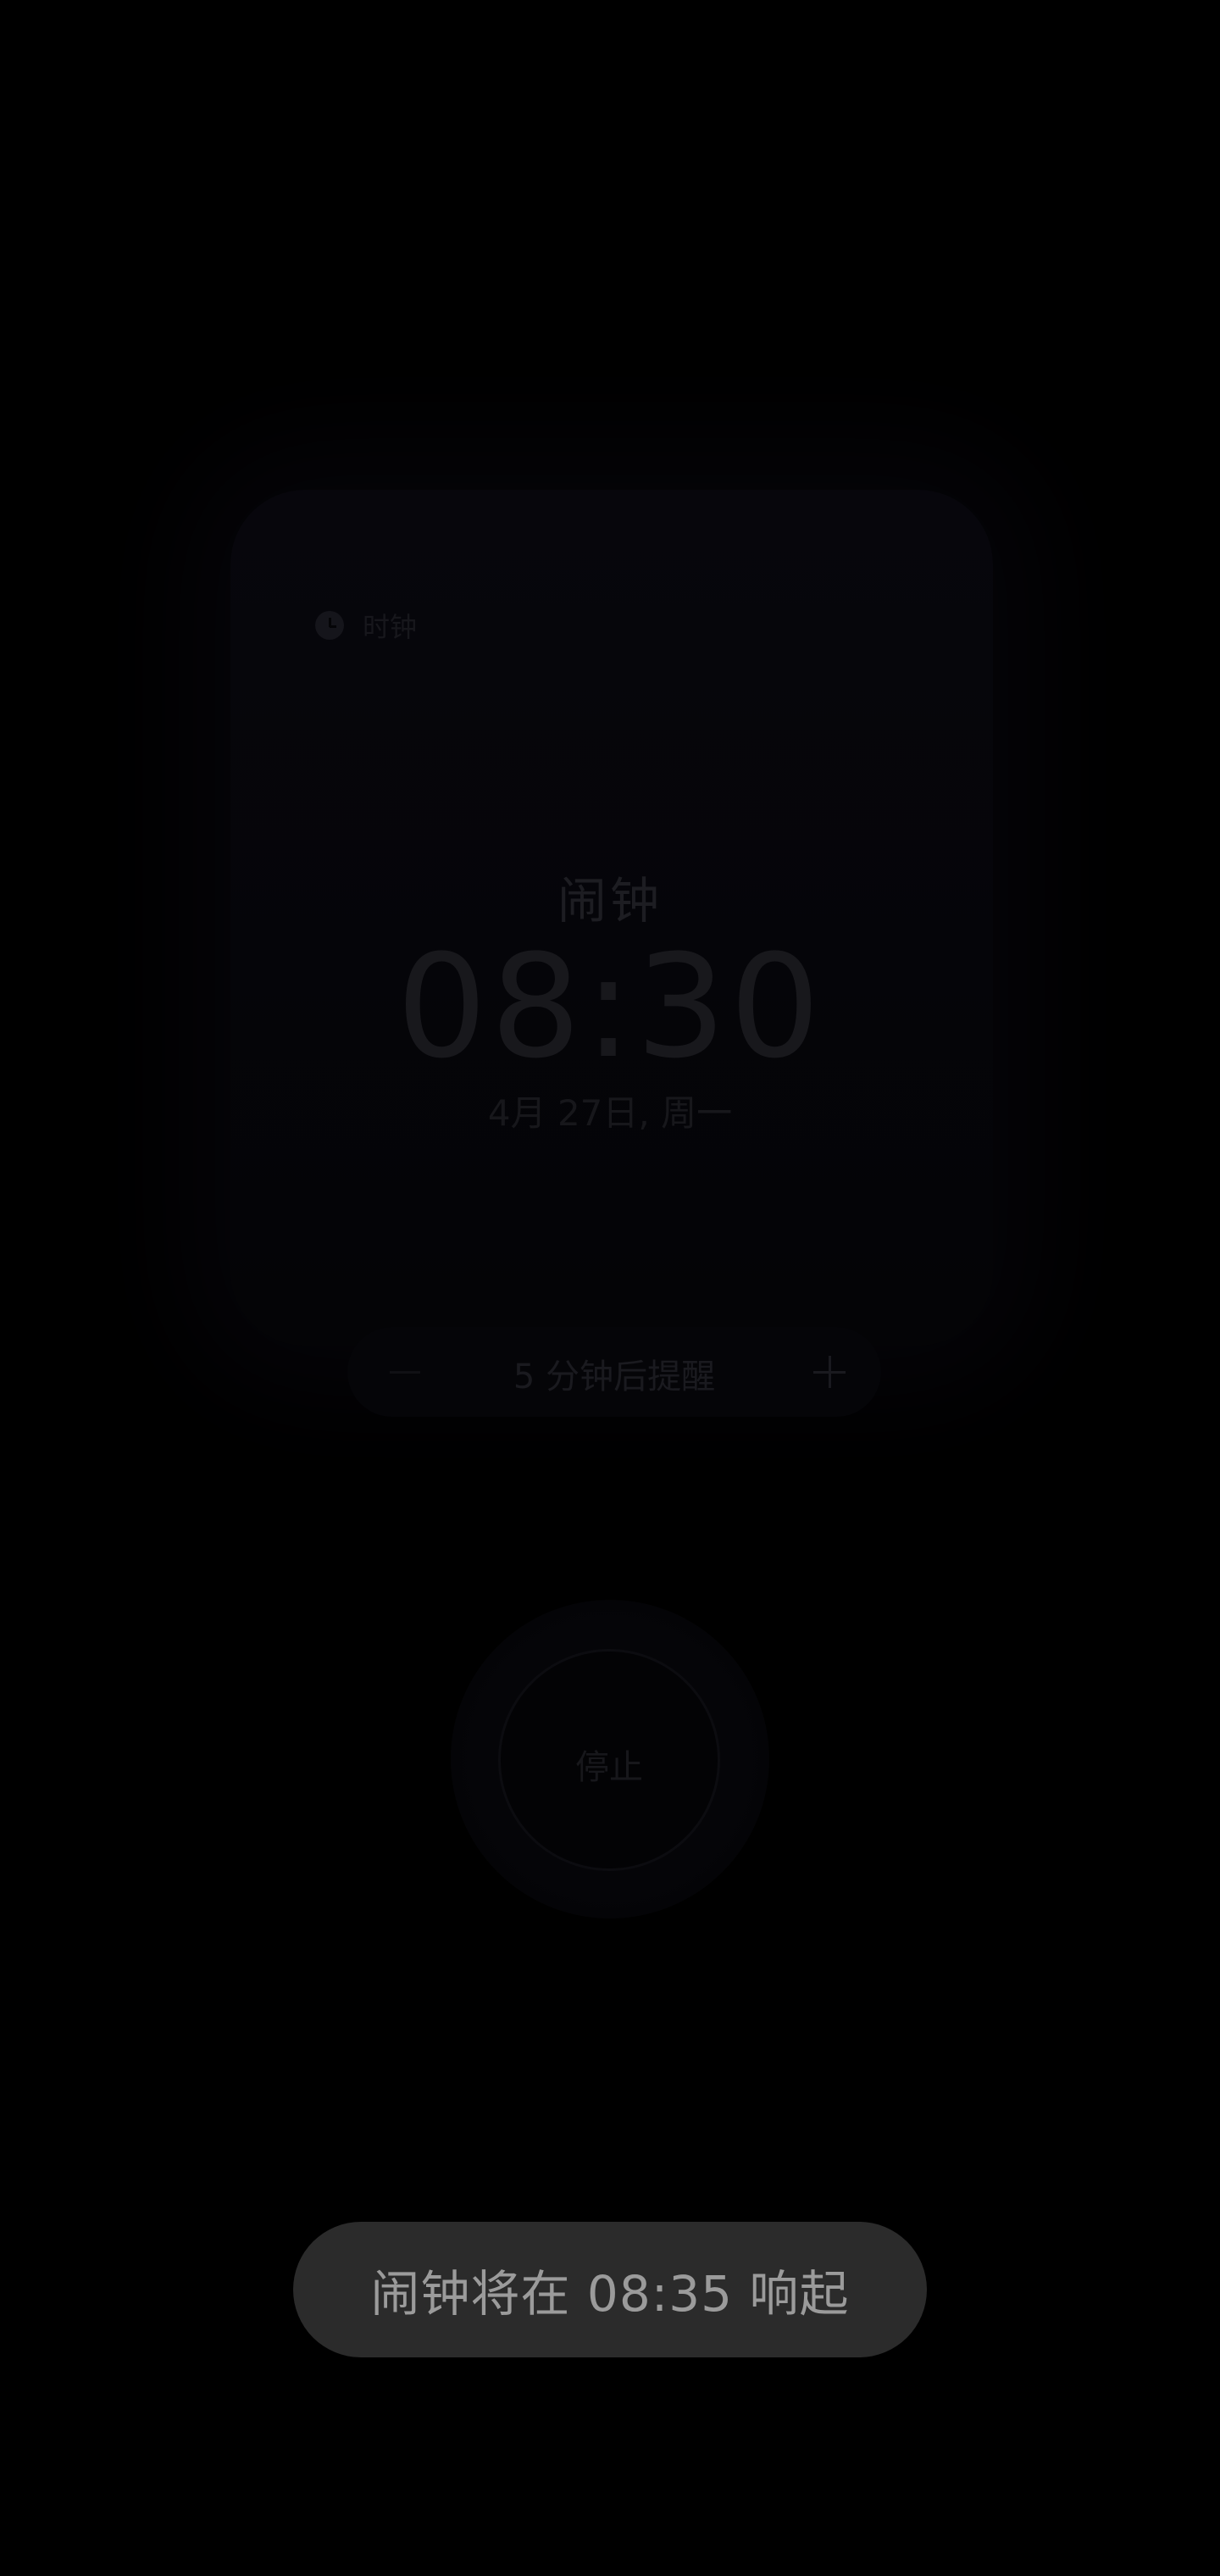  I want to click on snooze-toast: 闹钟将在 08:35 响起, so click(610, 2289).